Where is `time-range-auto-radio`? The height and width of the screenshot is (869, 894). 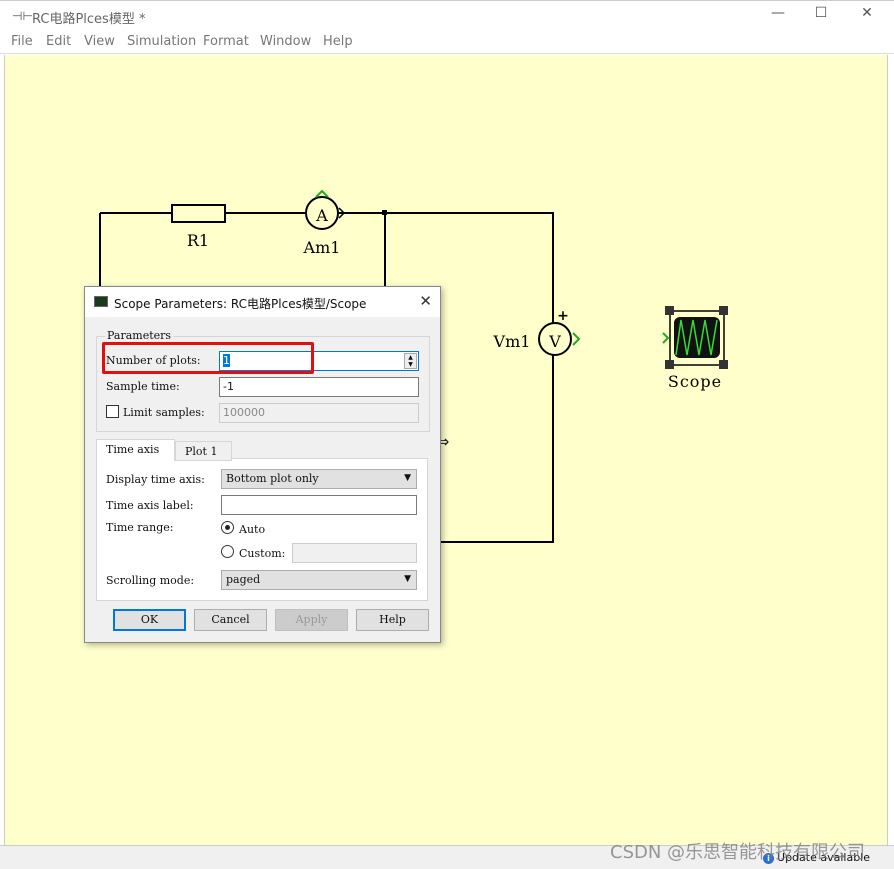 time-range-auto-radio is located at coordinates (227, 527).